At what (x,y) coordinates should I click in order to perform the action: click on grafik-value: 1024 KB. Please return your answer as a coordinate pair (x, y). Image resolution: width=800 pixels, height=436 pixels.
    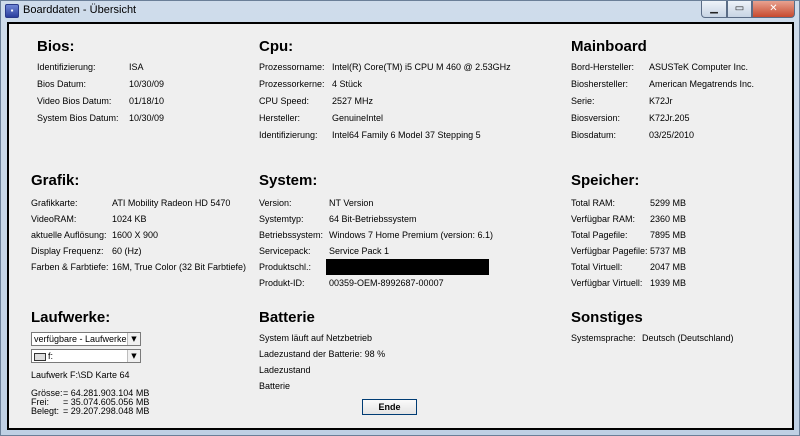
    Looking at the image, I should click on (129, 219).